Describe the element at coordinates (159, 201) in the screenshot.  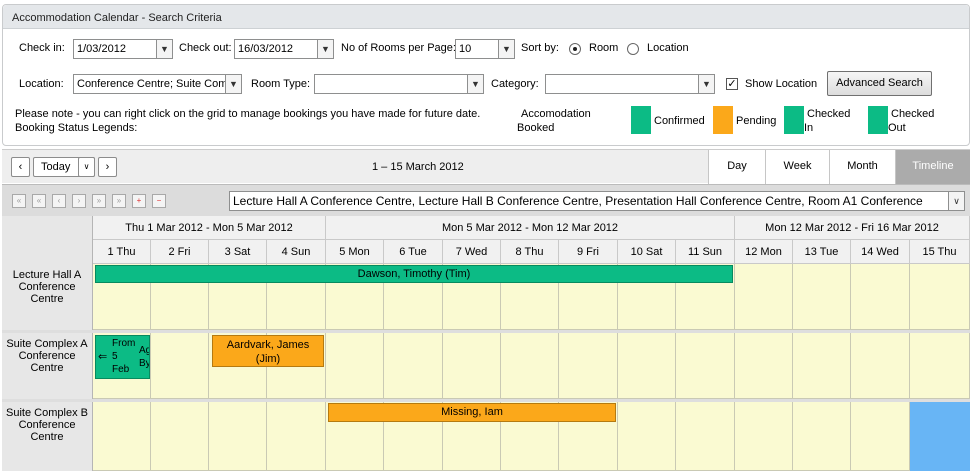
I see `remove-icon: −` at that location.